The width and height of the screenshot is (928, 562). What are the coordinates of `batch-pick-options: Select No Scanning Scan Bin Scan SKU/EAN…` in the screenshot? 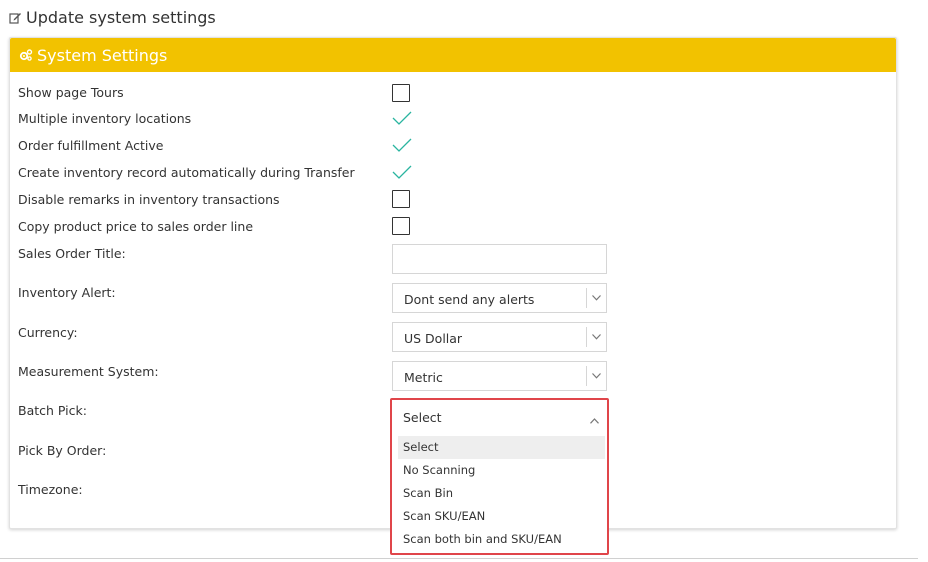 It's located at (501, 493).